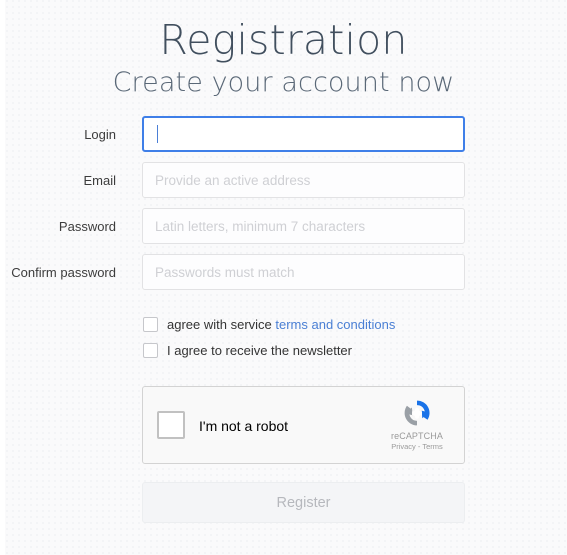 The height and width of the screenshot is (555, 567). Describe the element at coordinates (87, 226) in the screenshot. I see `label-password: Password` at that location.